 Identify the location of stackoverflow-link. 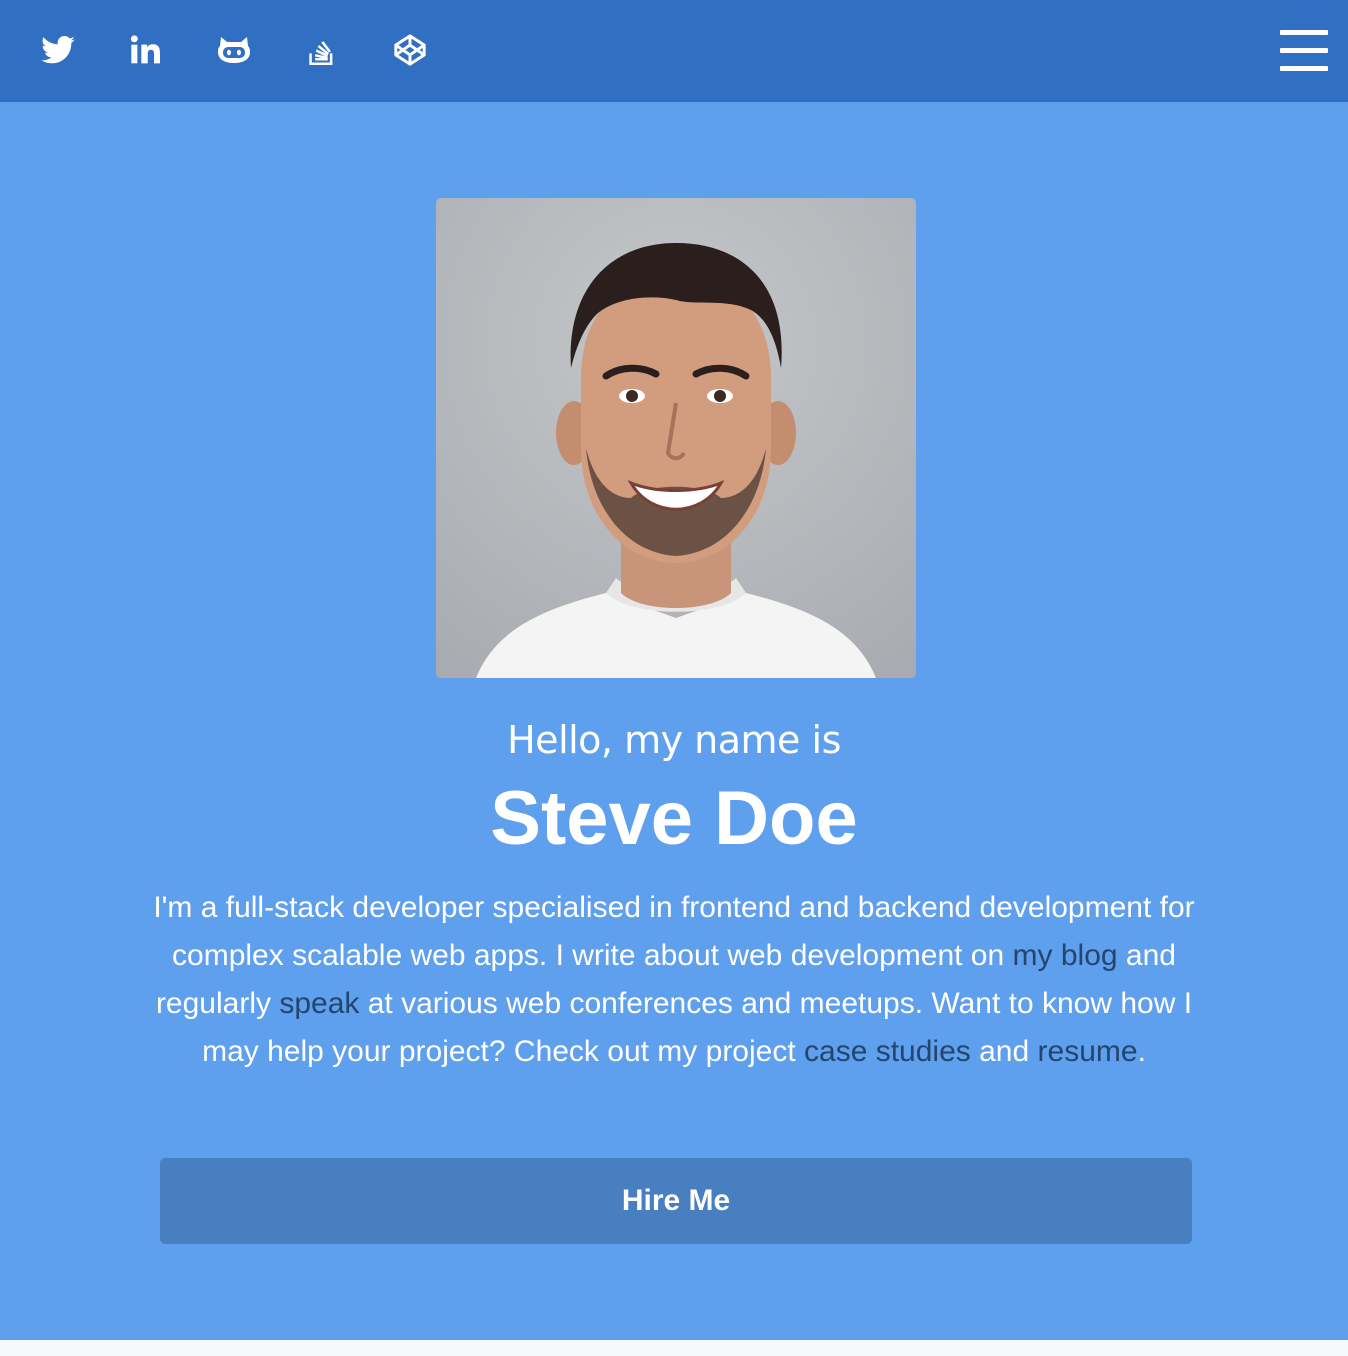
(322, 50).